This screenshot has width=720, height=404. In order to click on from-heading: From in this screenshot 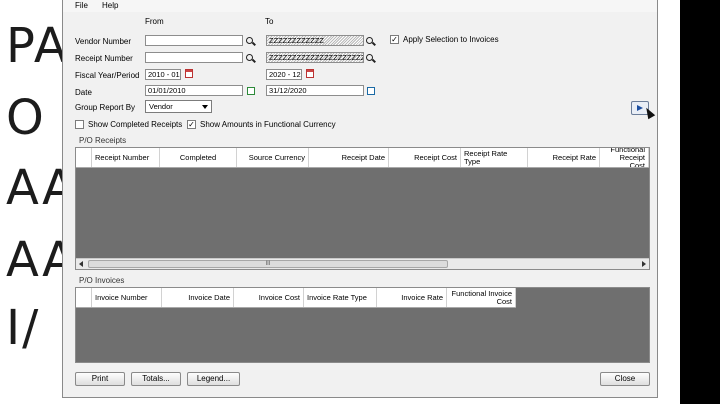, I will do `click(154, 21)`.